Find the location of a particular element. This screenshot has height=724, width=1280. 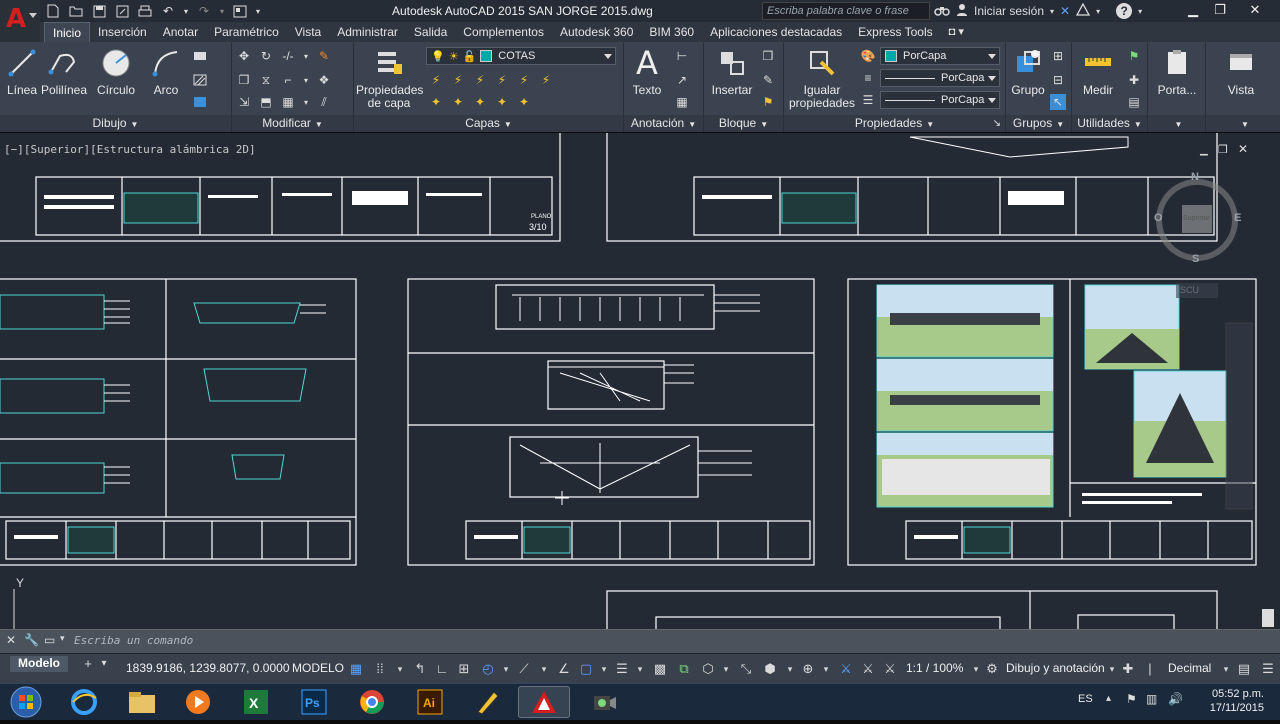

properties-launcher-icon: ↘ is located at coordinates (997, 123).